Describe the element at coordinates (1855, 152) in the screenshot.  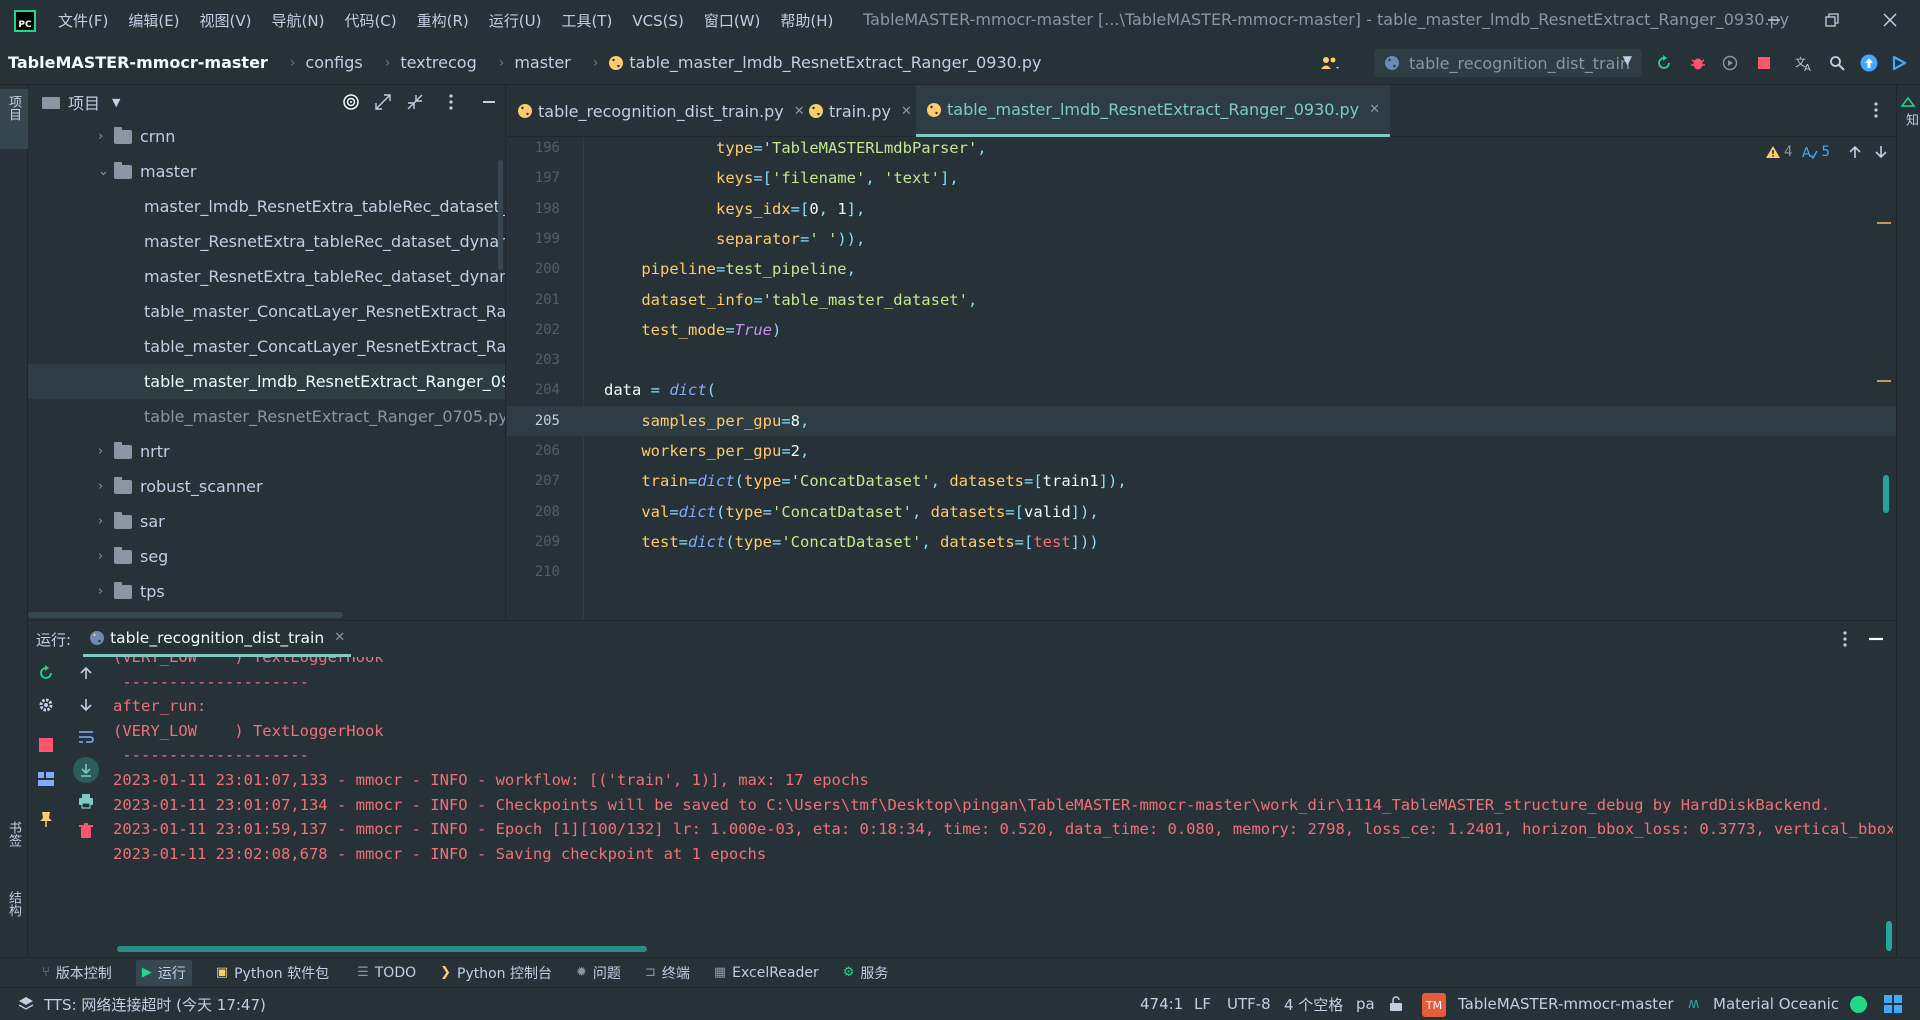
I see `arrow-up-icon` at that location.